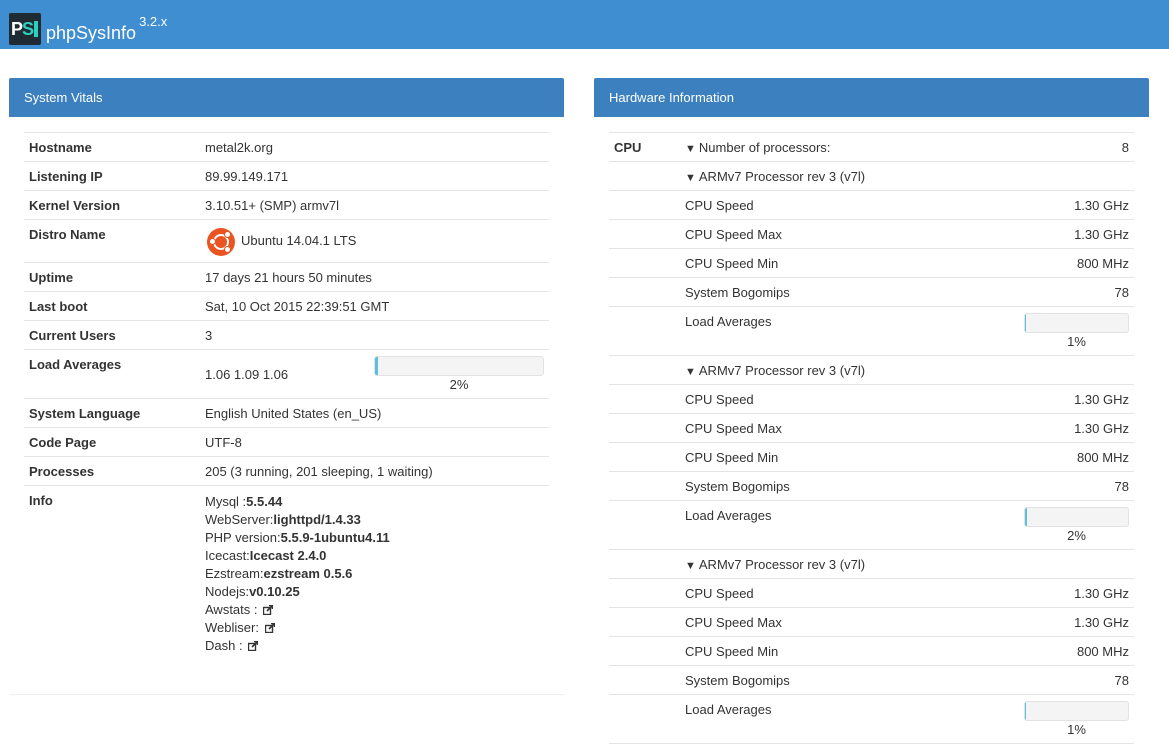 The height and width of the screenshot is (753, 1169). Describe the element at coordinates (283, 519) in the screenshot. I see `info-item-webserver: WebServer:lighttpd/1.4.33` at that location.